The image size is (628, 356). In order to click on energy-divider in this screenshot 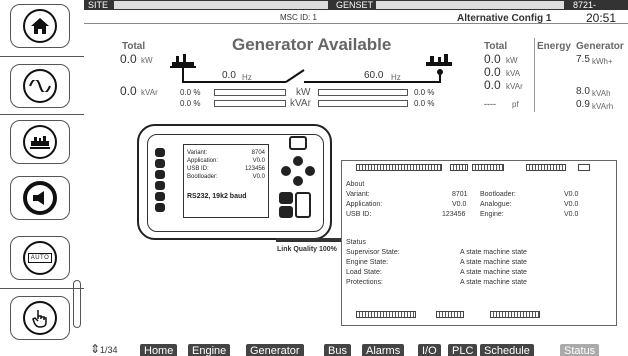, I will do `click(534, 75)`.